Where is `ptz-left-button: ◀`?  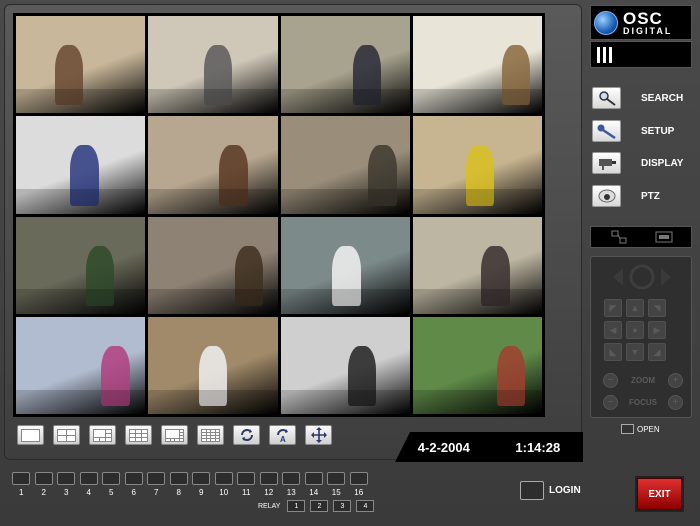
ptz-left-button: ◀ is located at coordinates (613, 330).